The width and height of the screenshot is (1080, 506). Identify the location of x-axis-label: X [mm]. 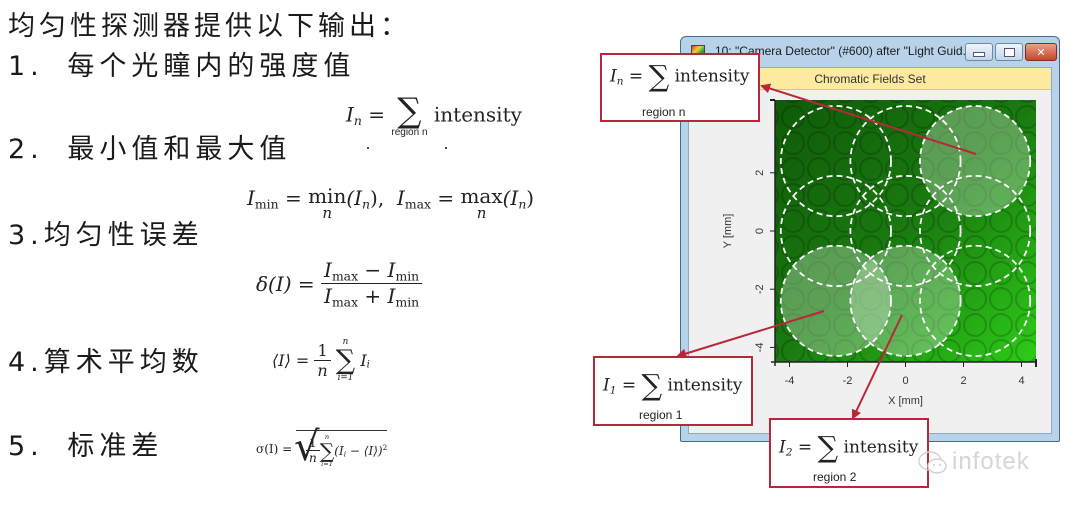
(905, 401).